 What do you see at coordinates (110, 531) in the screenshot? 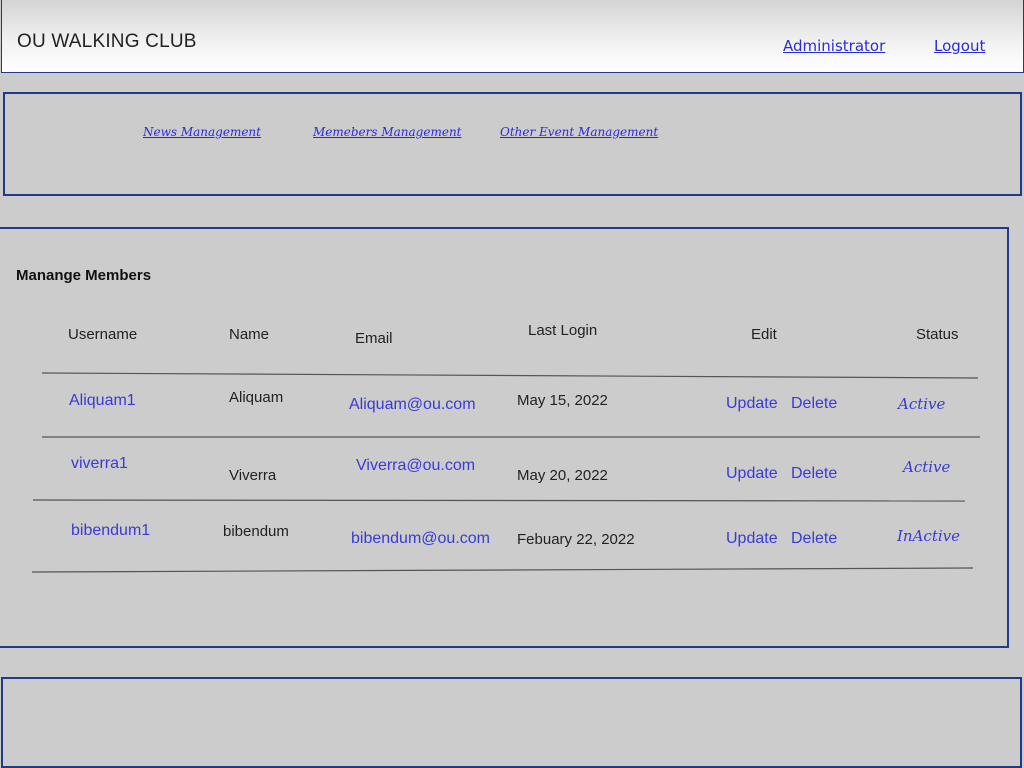
I see `username-link: bibendum1` at bounding box center [110, 531].